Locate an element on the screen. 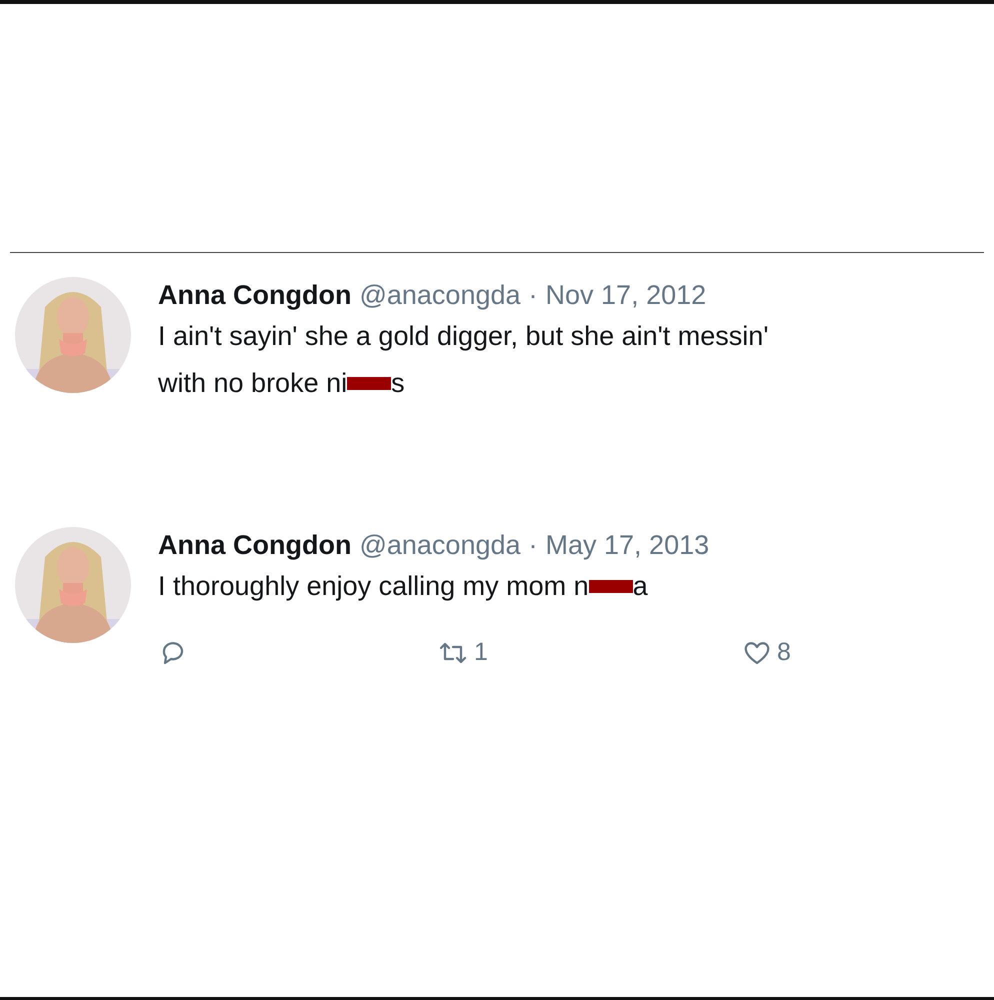 This screenshot has width=994, height=1000. tweet-date: May 17, 2013 is located at coordinates (628, 545).